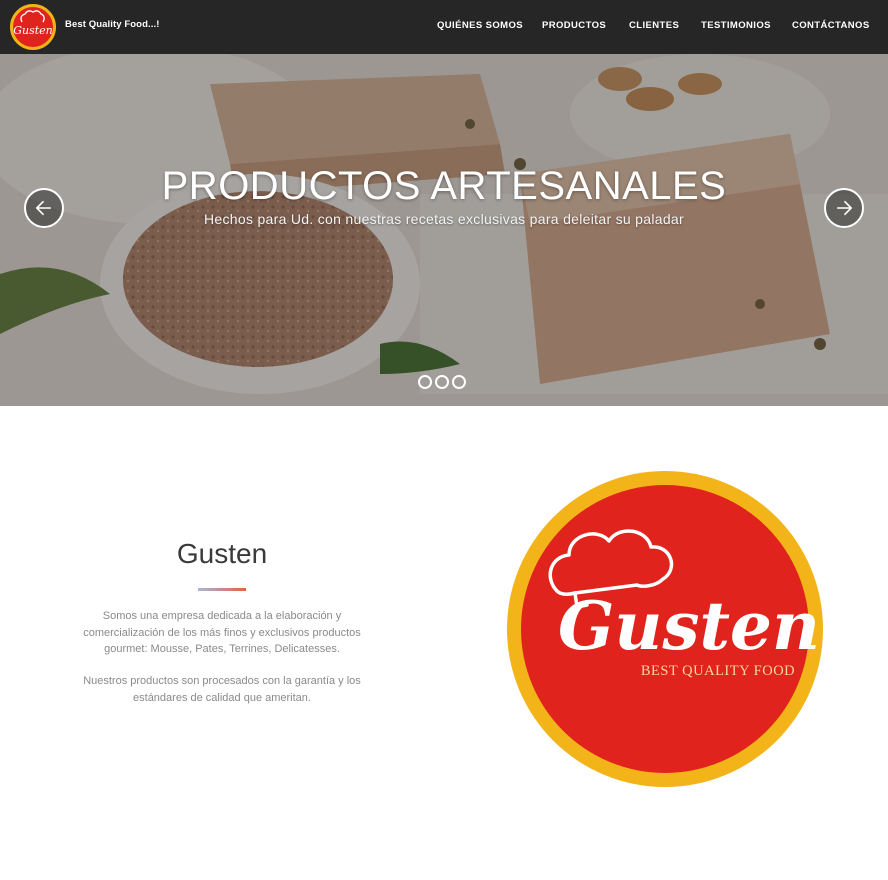 The width and height of the screenshot is (888, 880). Describe the element at coordinates (574, 25) in the screenshot. I see `nav-link-productos: PRODUCTOS` at that location.